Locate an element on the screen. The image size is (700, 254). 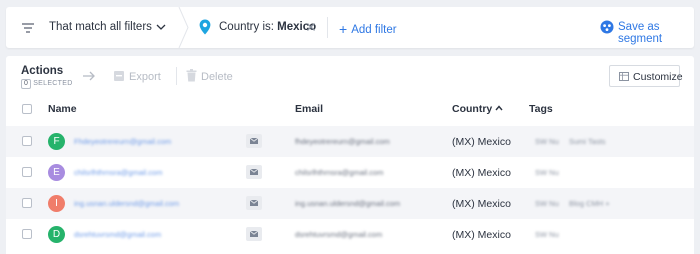
column-header-email: Email is located at coordinates (309, 109).